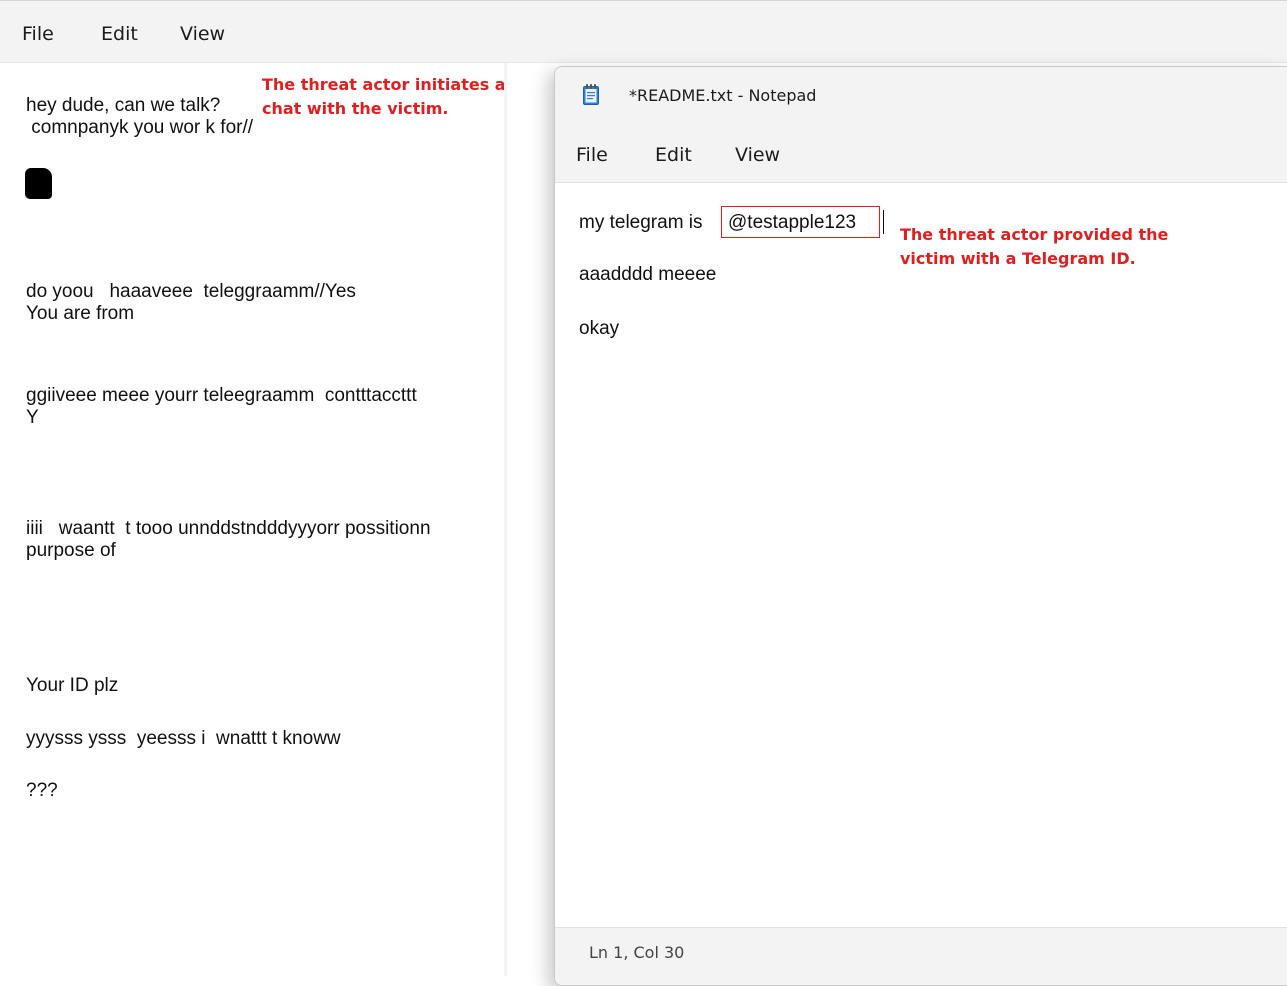  Describe the element at coordinates (641, 222) in the screenshot. I see `text-line-telegram: my telegram is` at that location.